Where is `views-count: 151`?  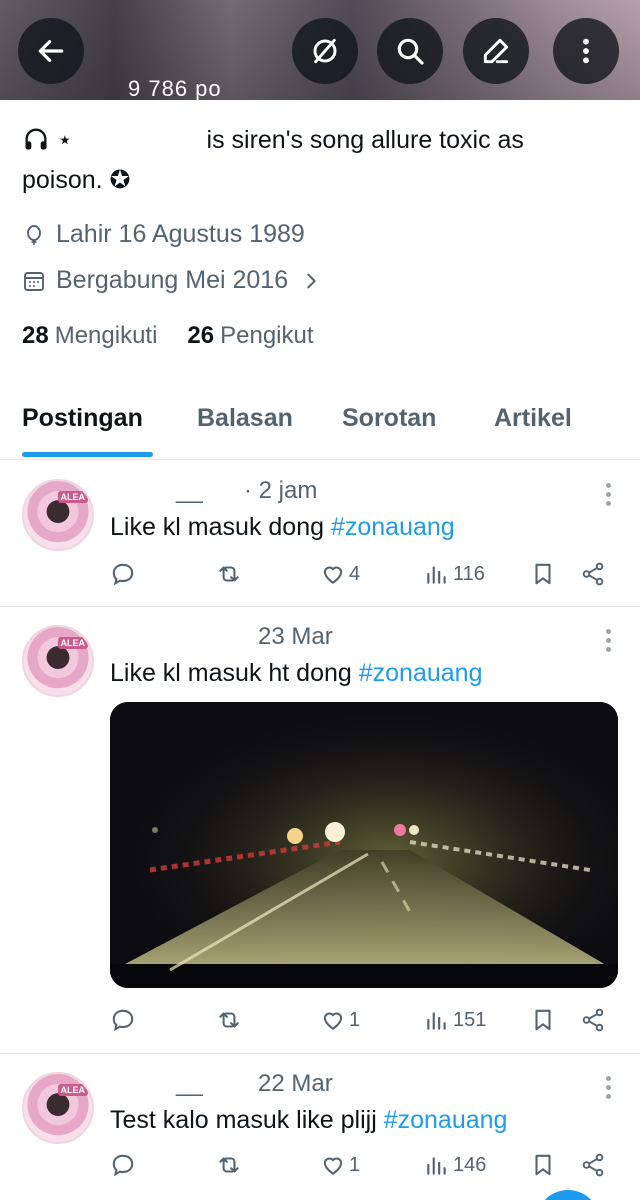
views-count: 151 is located at coordinates (470, 1019).